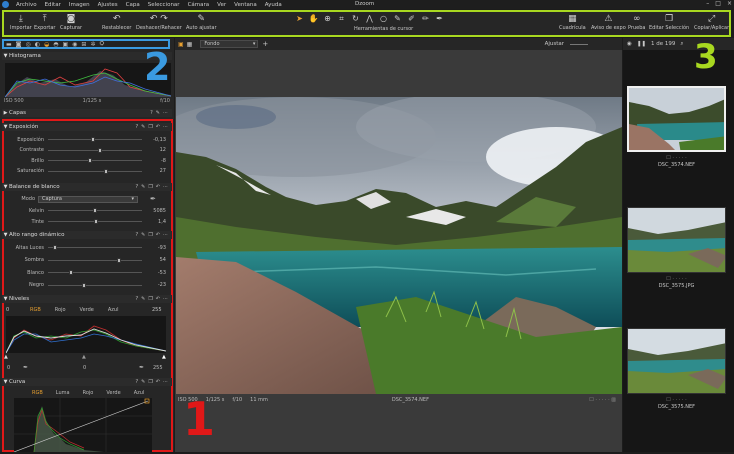 The image size is (734, 454). Describe the element at coordinates (154, 260) in the screenshot. I see `hdr-value: 54` at that location.